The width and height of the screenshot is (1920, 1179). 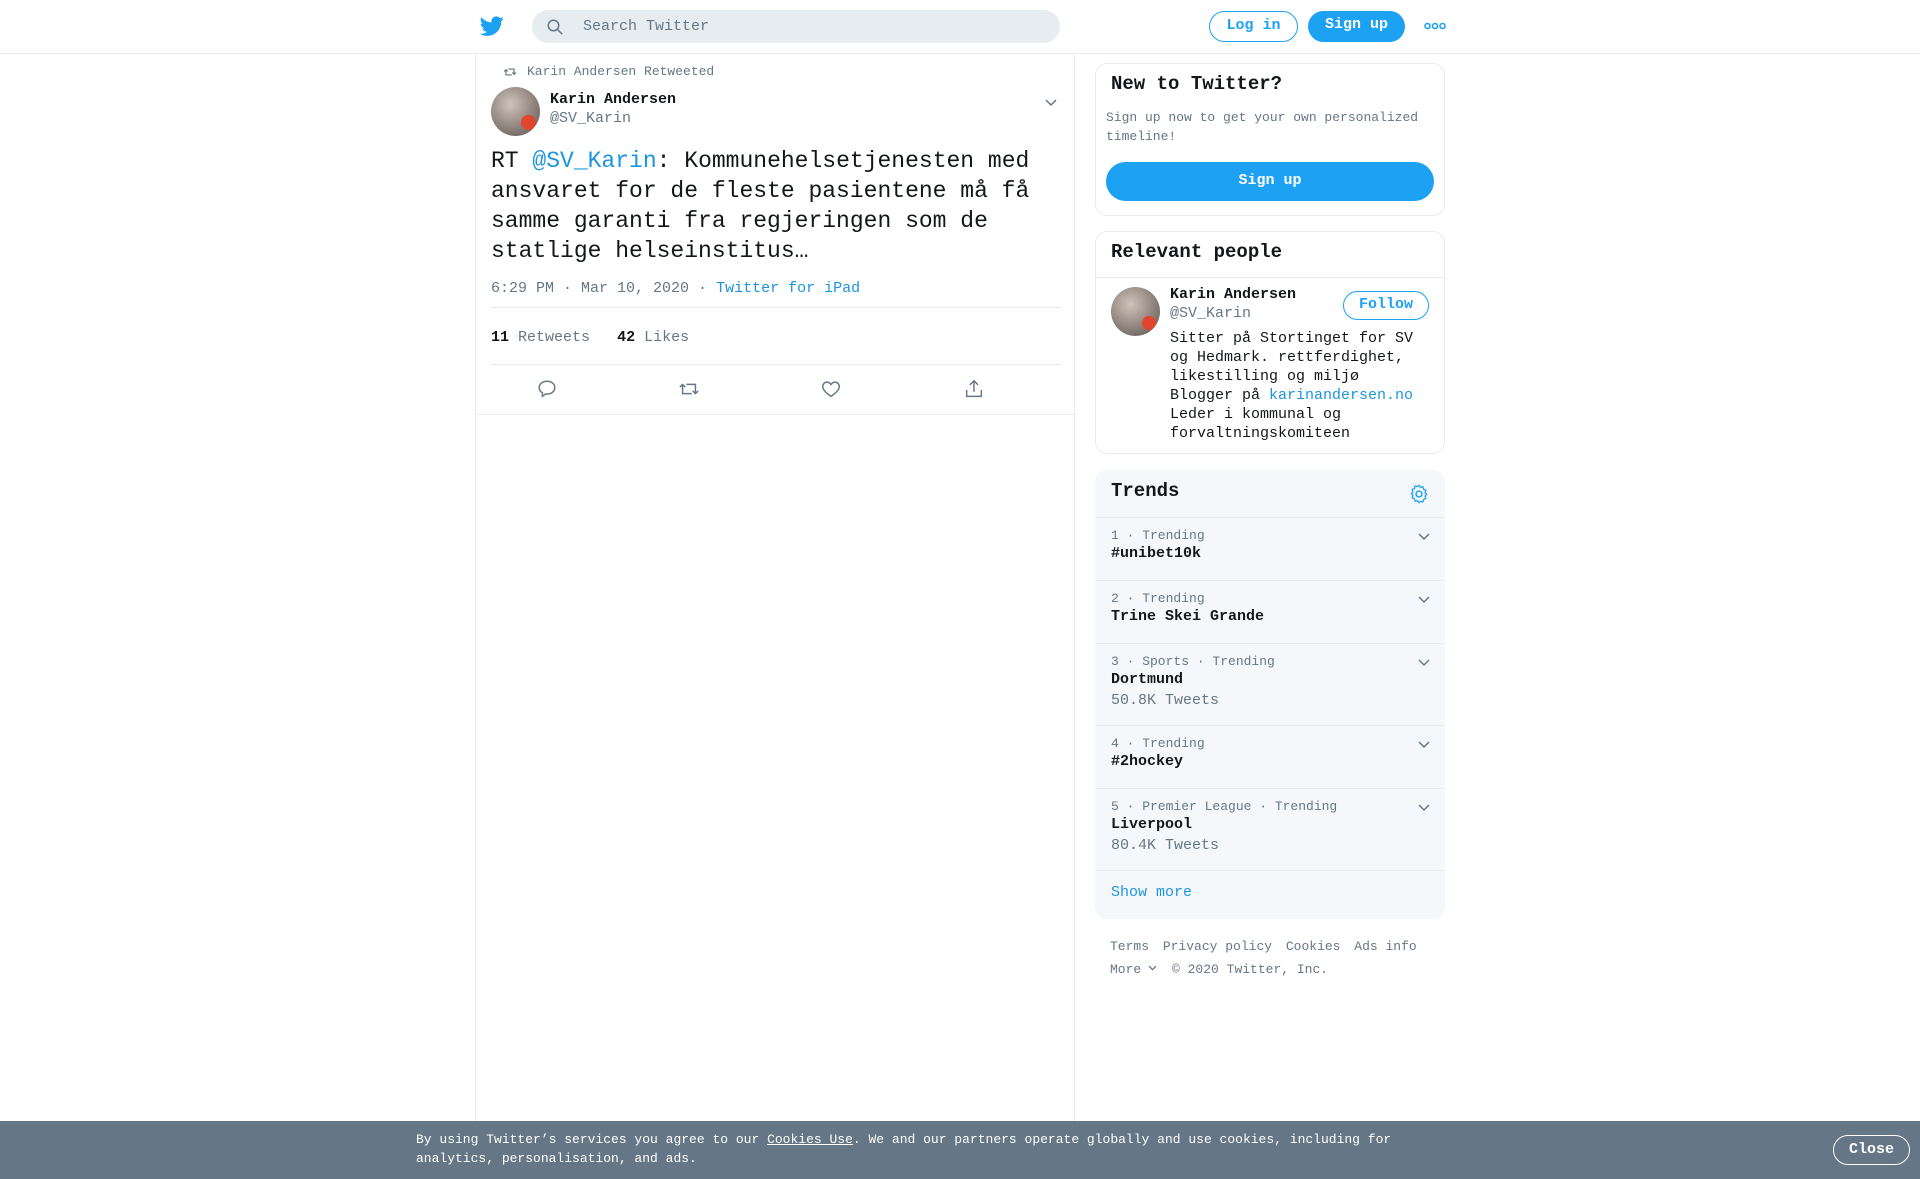 I want to click on relevant-people-title: Relevant people, so click(x=1197, y=252).